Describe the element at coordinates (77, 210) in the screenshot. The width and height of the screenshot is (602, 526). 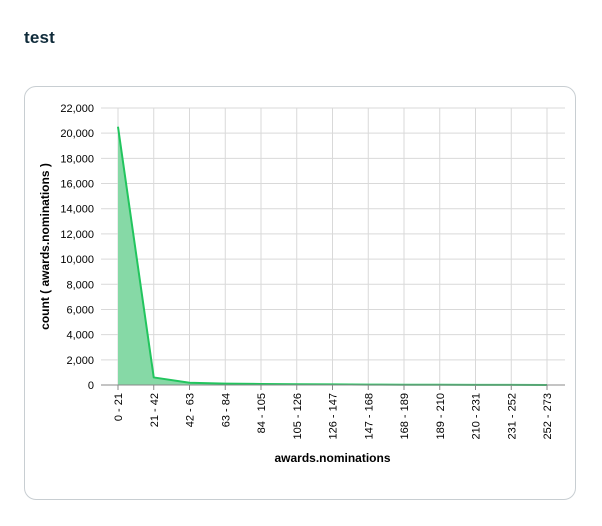
I see `y-tick-label: 14,000` at that location.